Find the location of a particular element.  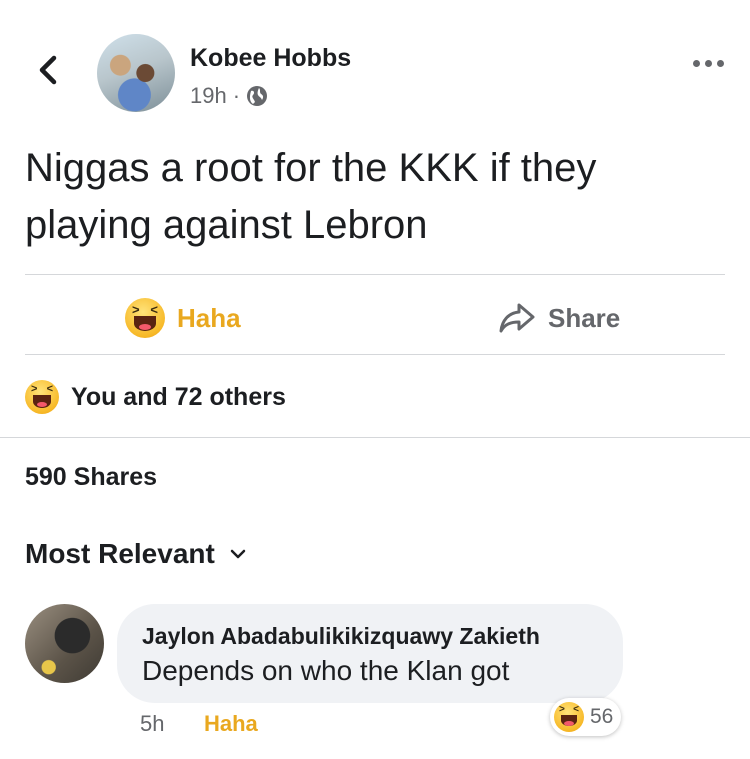

back-button is located at coordinates (50, 70).